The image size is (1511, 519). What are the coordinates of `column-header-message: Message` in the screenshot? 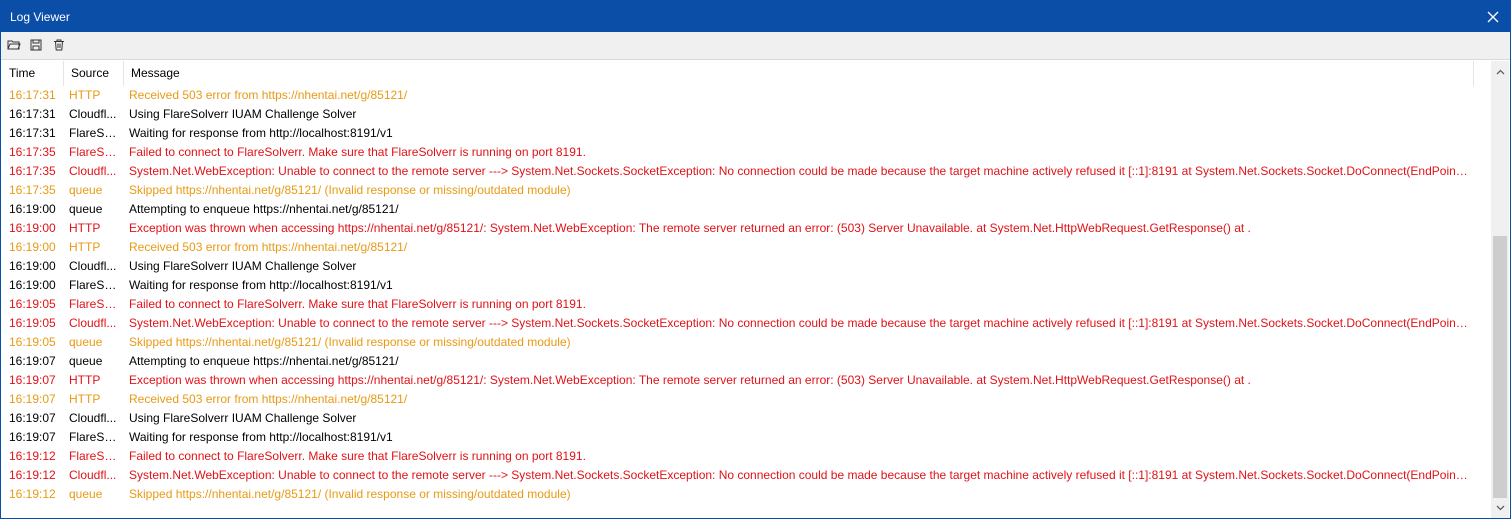 It's located at (799, 73).